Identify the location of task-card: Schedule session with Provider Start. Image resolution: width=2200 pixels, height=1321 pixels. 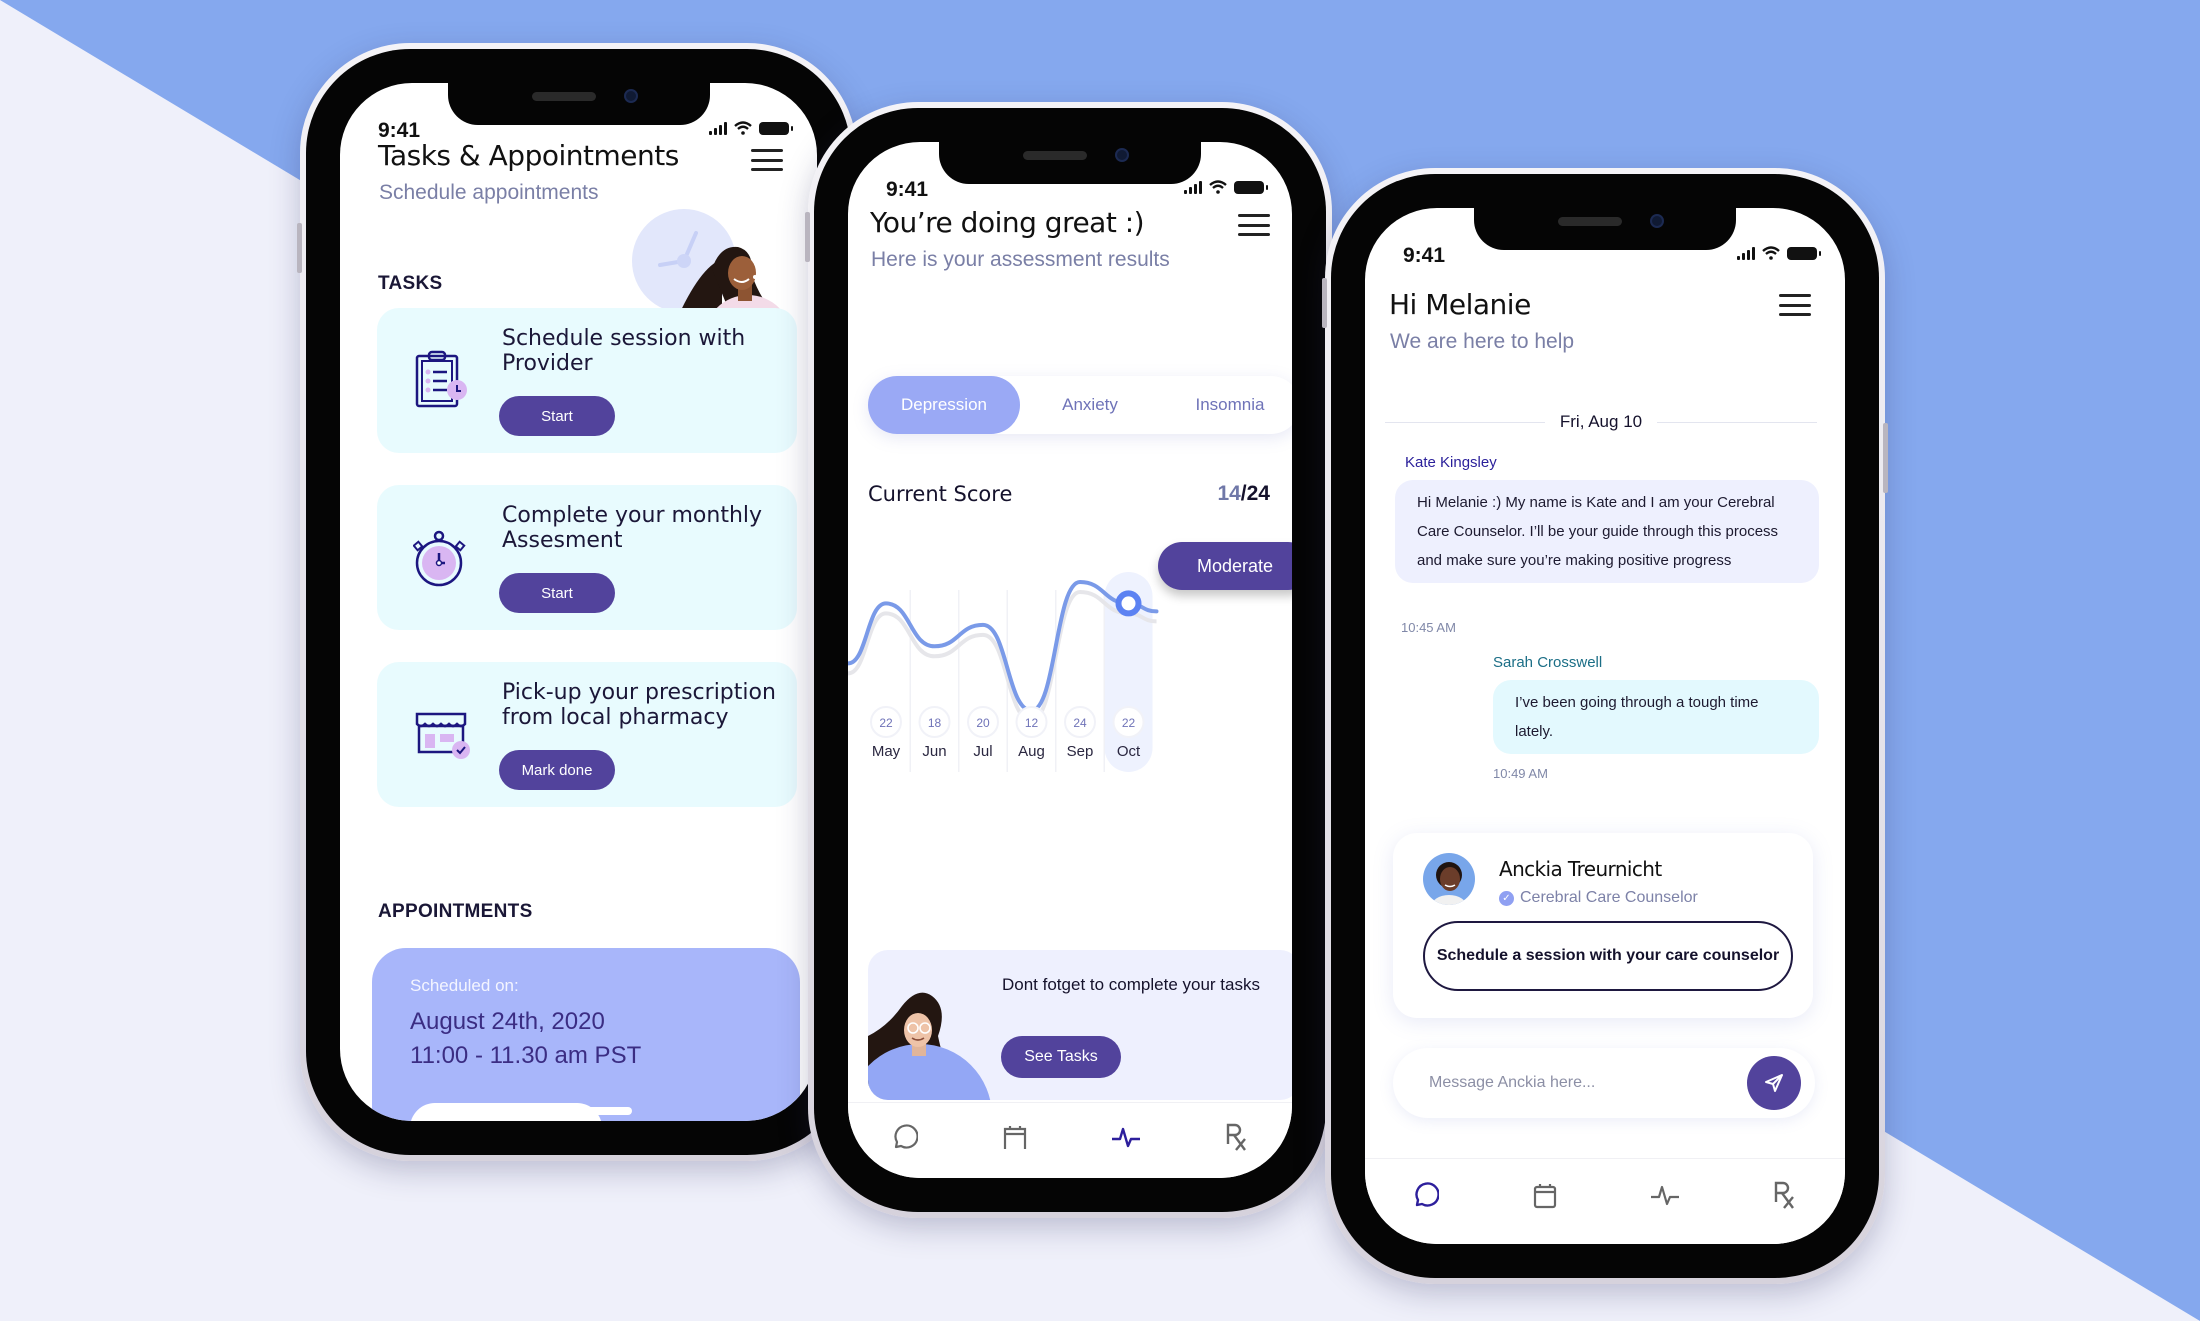
(587, 380).